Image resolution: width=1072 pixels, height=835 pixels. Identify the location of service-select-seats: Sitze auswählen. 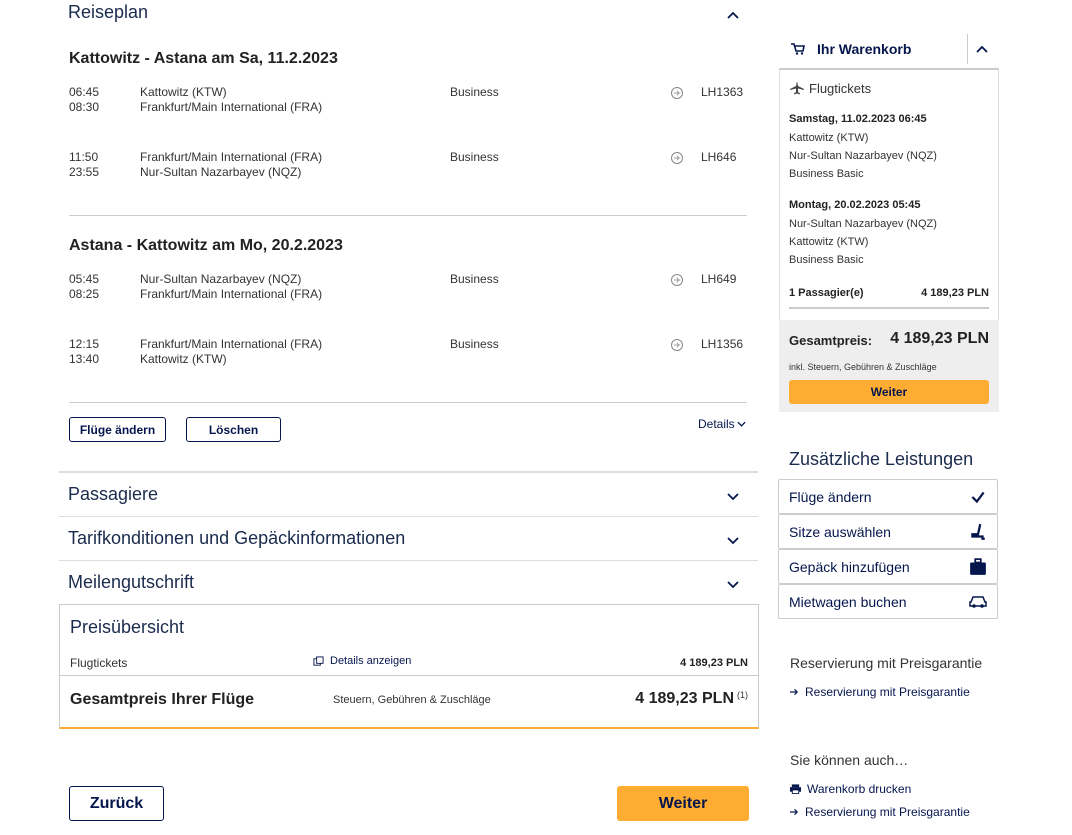
(888, 531).